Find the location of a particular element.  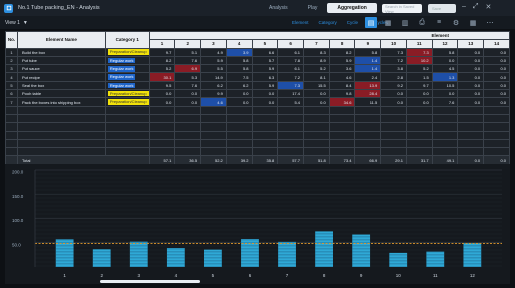

filter-list-icon: ≡ is located at coordinates (439, 22).